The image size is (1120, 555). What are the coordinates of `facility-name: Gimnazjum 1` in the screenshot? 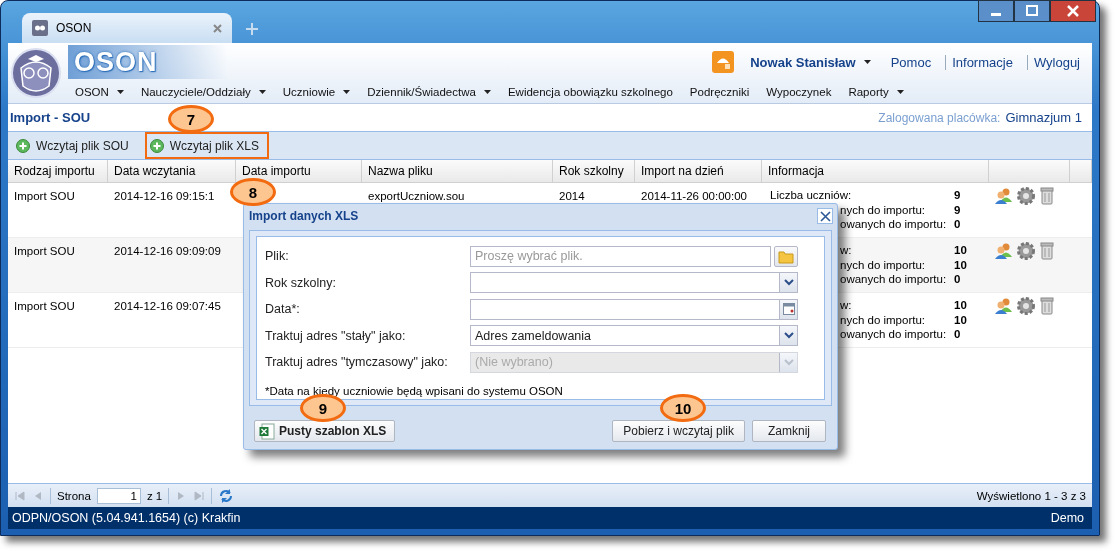 It's located at (1043, 117).